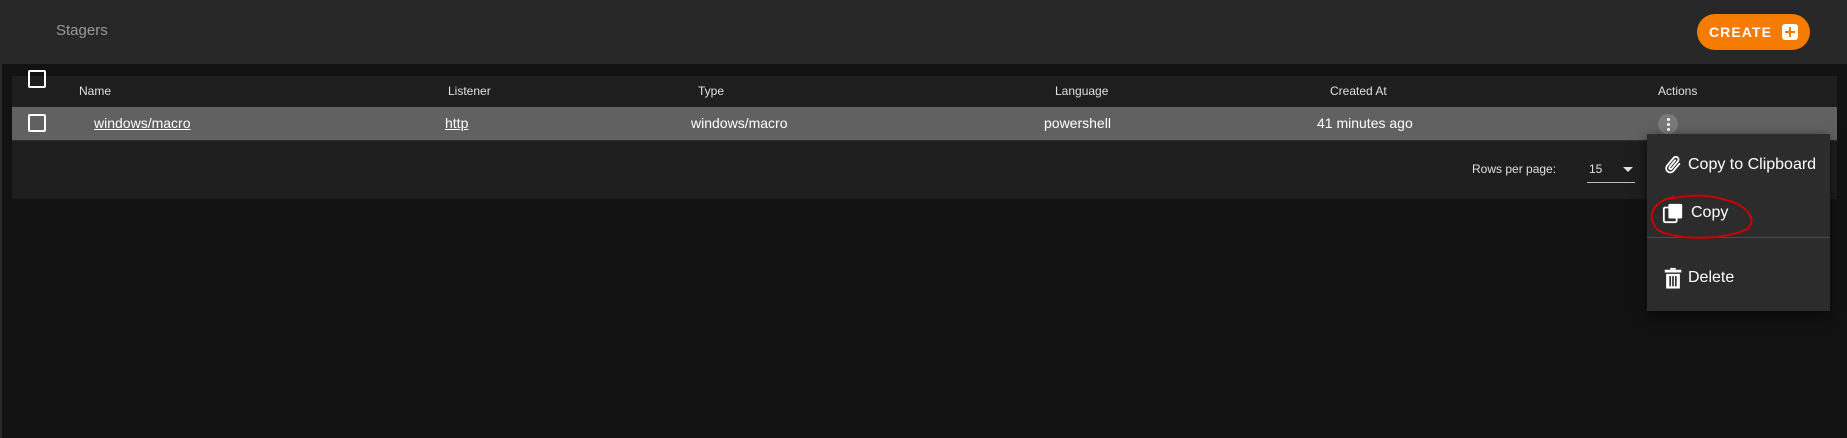 The height and width of the screenshot is (438, 1847). I want to click on column-listener-header: Listener, so click(469, 91).